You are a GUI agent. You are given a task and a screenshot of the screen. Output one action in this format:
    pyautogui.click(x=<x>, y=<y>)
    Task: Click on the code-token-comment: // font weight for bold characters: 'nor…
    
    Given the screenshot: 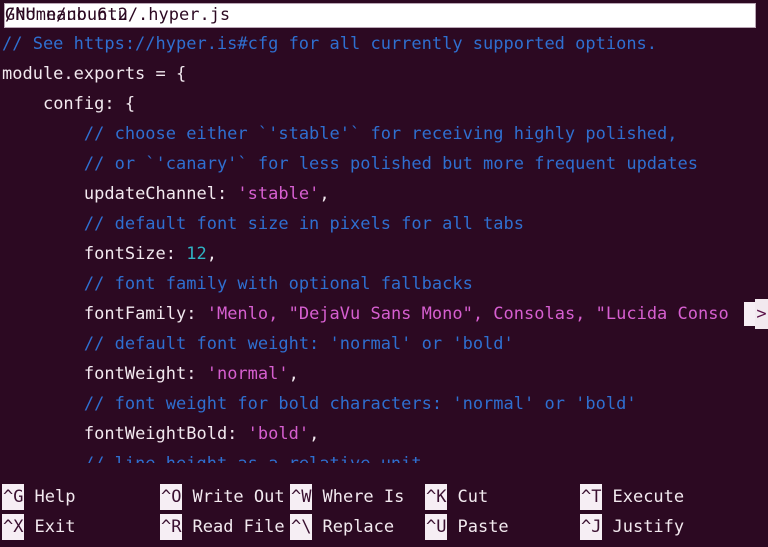 What is the action you would take?
    pyautogui.click(x=360, y=404)
    